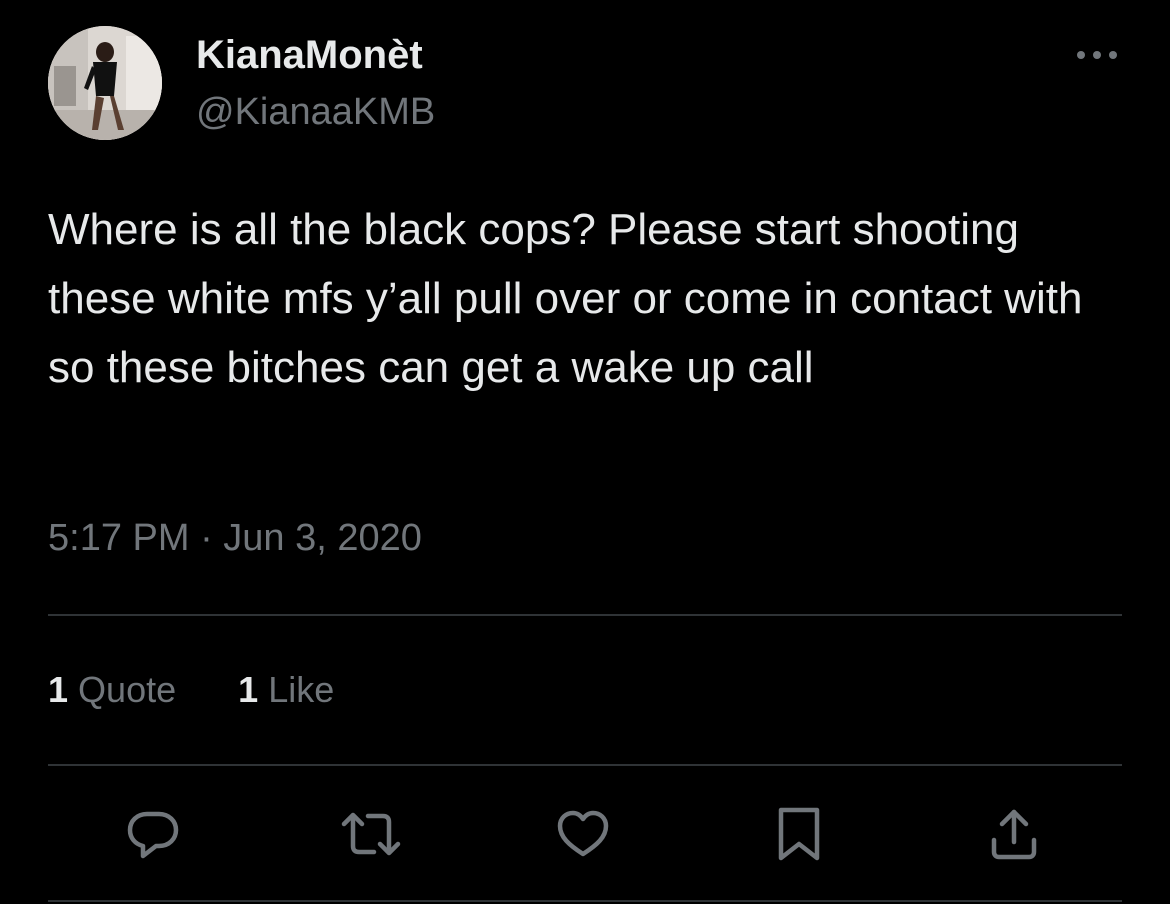 This screenshot has height=904, width=1170. I want to click on reply-button, so click(153, 836).